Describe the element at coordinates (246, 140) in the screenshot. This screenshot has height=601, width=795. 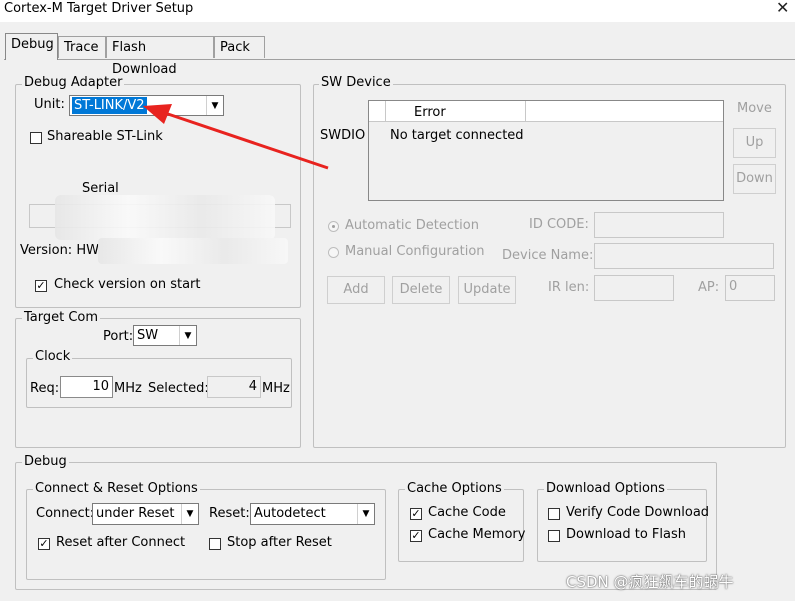
I see `annotation-arrow-line` at that location.